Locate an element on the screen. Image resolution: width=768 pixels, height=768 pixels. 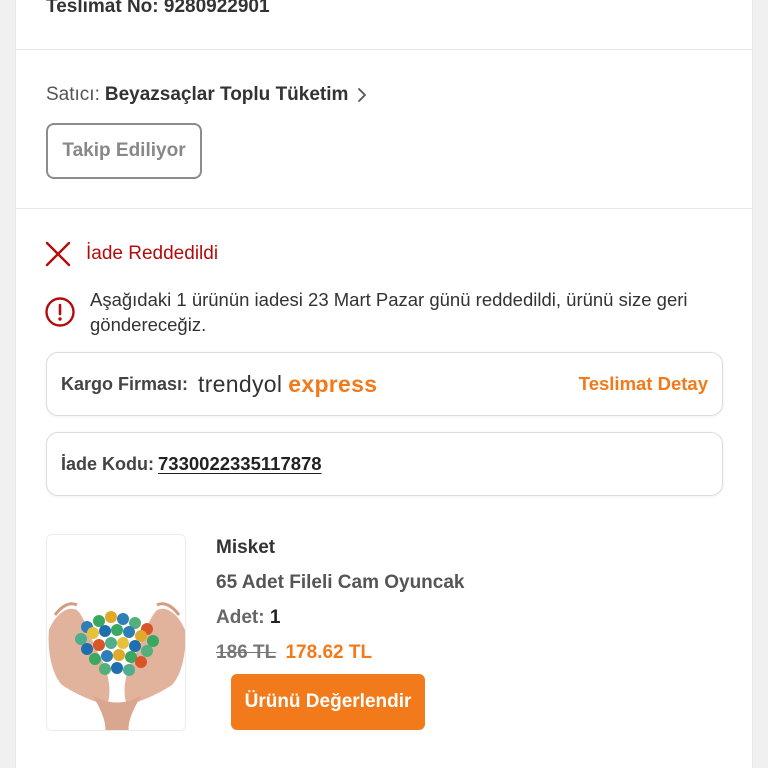
seller-name: Beyazsaçlar Toplu Tüketim is located at coordinates (226, 94).